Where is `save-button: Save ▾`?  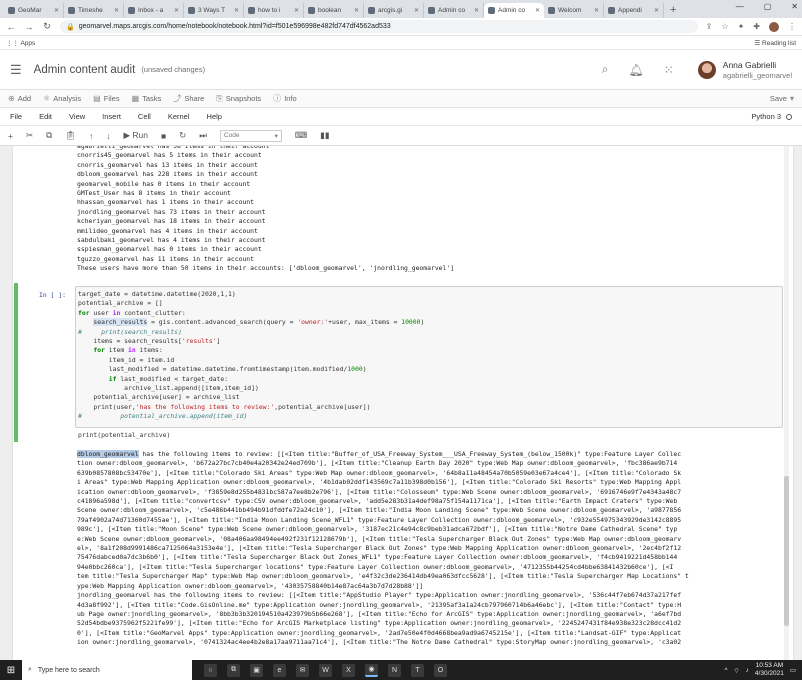
save-button: Save ▾ is located at coordinates (782, 98).